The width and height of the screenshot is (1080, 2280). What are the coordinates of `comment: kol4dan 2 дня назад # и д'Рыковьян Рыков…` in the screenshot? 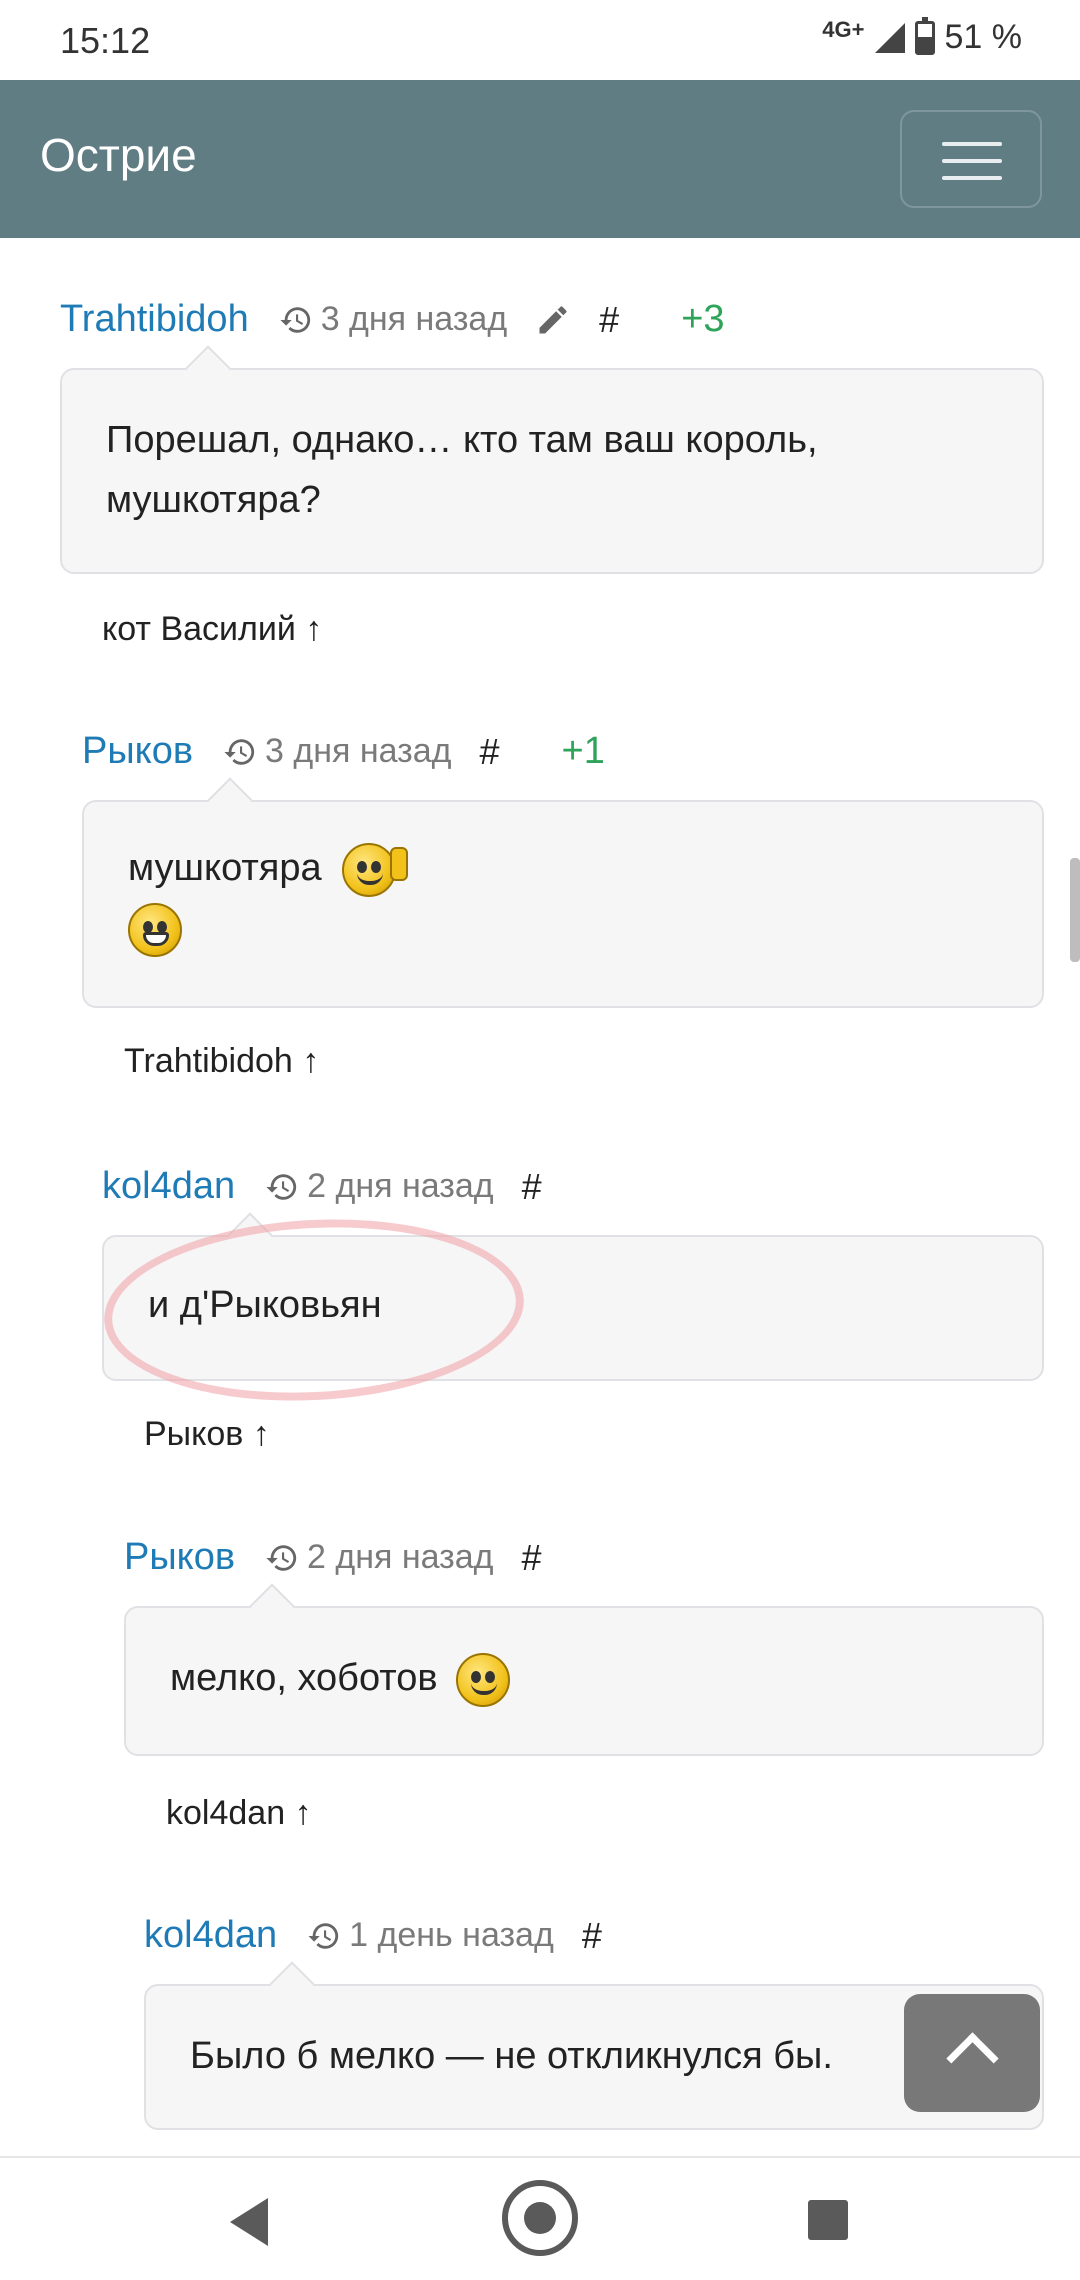 It's located at (573, 1315).